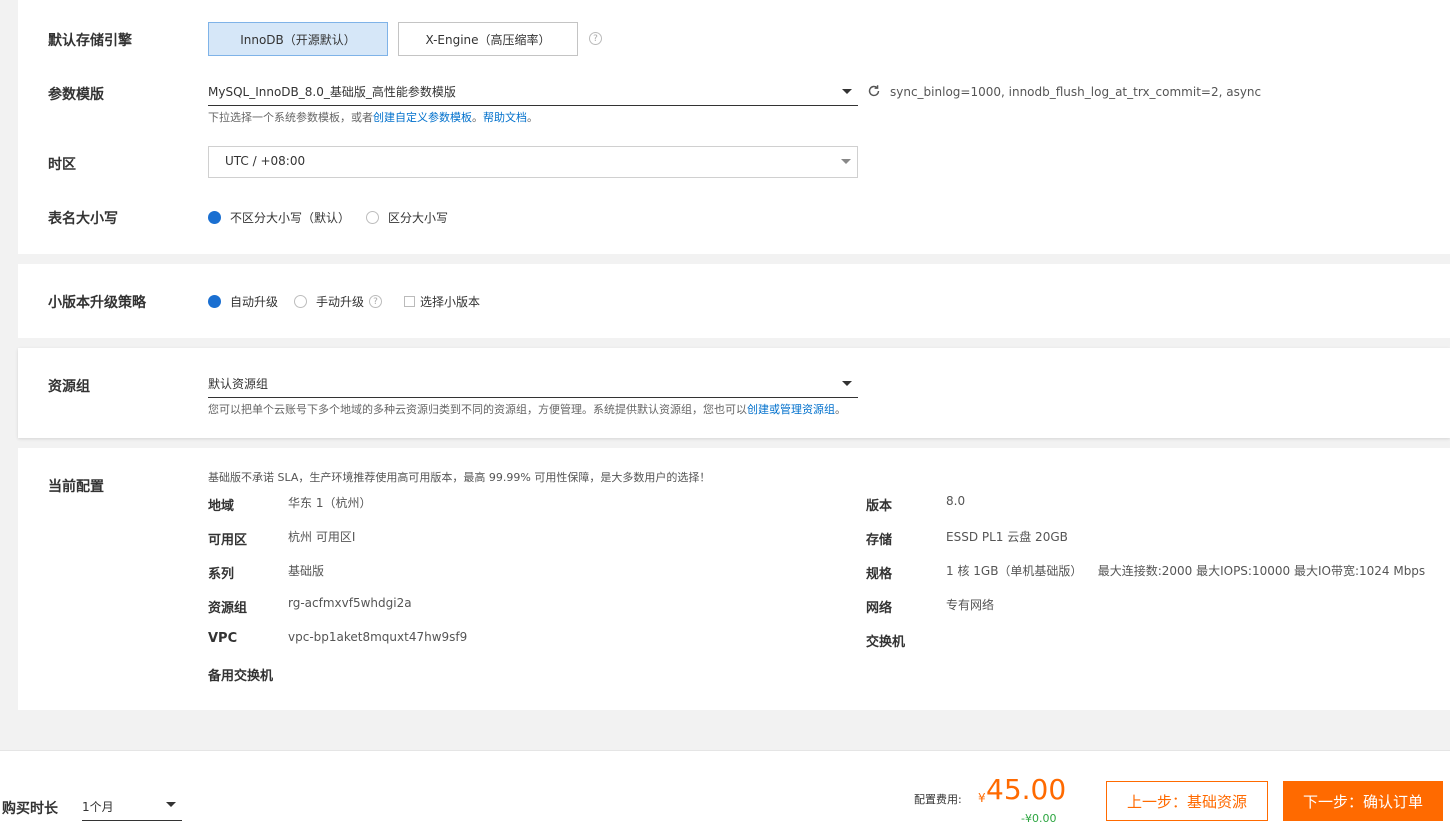 The image size is (1450, 826). Describe the element at coordinates (30, 809) in the screenshot. I see `duration-label: 购买时长` at that location.